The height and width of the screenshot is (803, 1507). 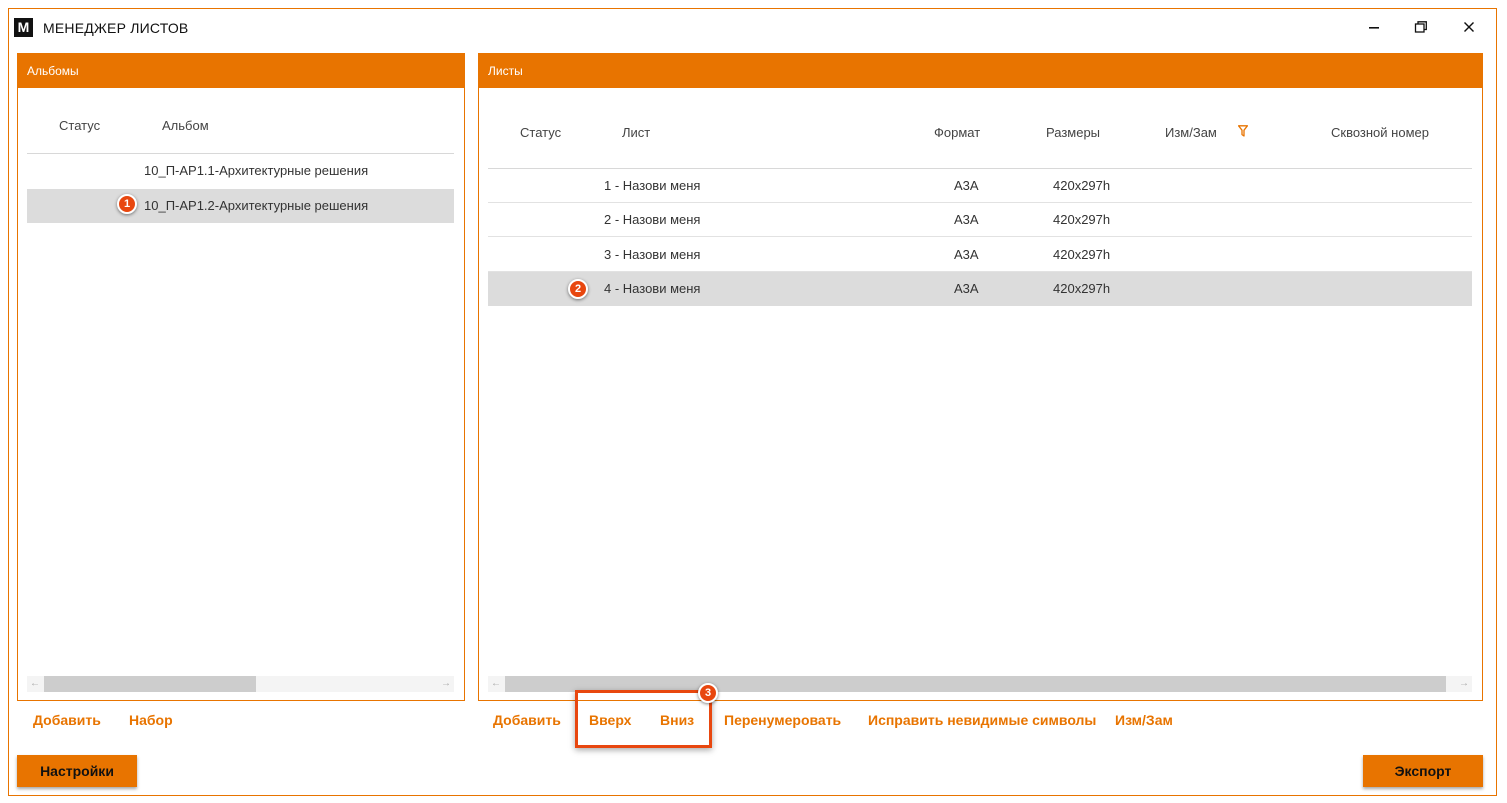 What do you see at coordinates (116, 28) in the screenshot?
I see `window-title: МЕНЕДЖЕР ЛИСТОВ` at bounding box center [116, 28].